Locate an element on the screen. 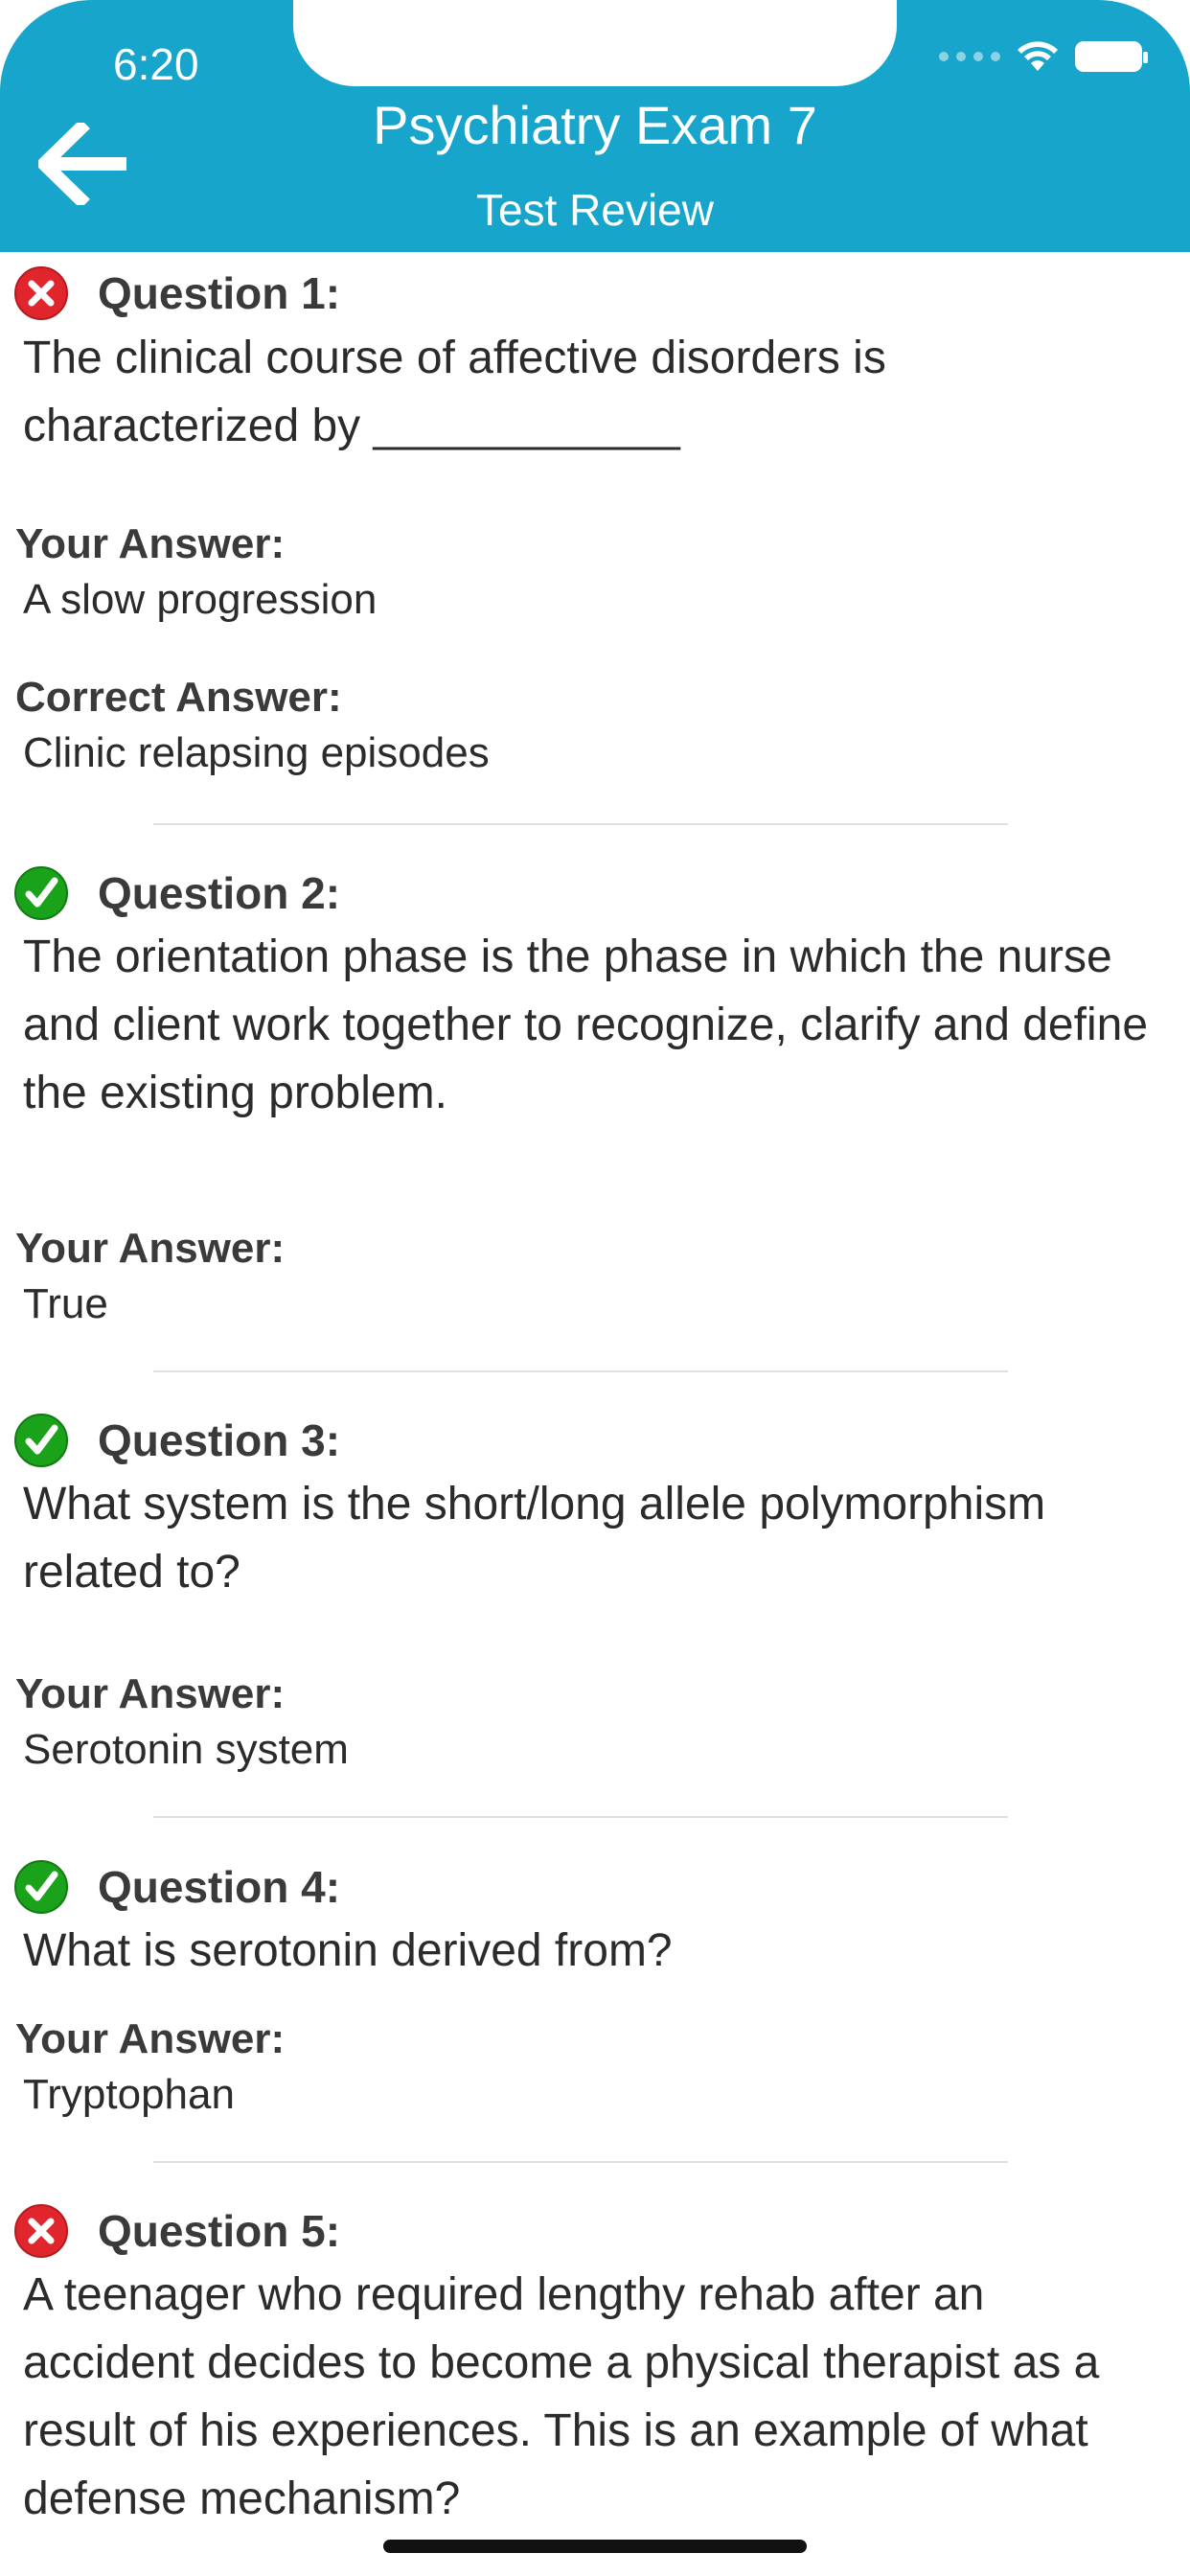 The width and height of the screenshot is (1190, 2576). question-number: Question 1: is located at coordinates (220, 293).